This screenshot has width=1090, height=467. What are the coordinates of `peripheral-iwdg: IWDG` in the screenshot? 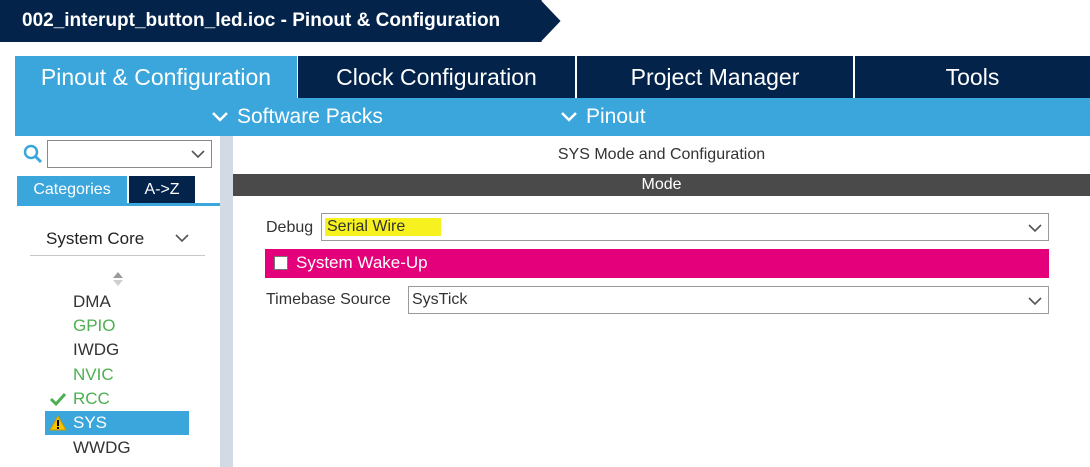 It's located at (117, 350).